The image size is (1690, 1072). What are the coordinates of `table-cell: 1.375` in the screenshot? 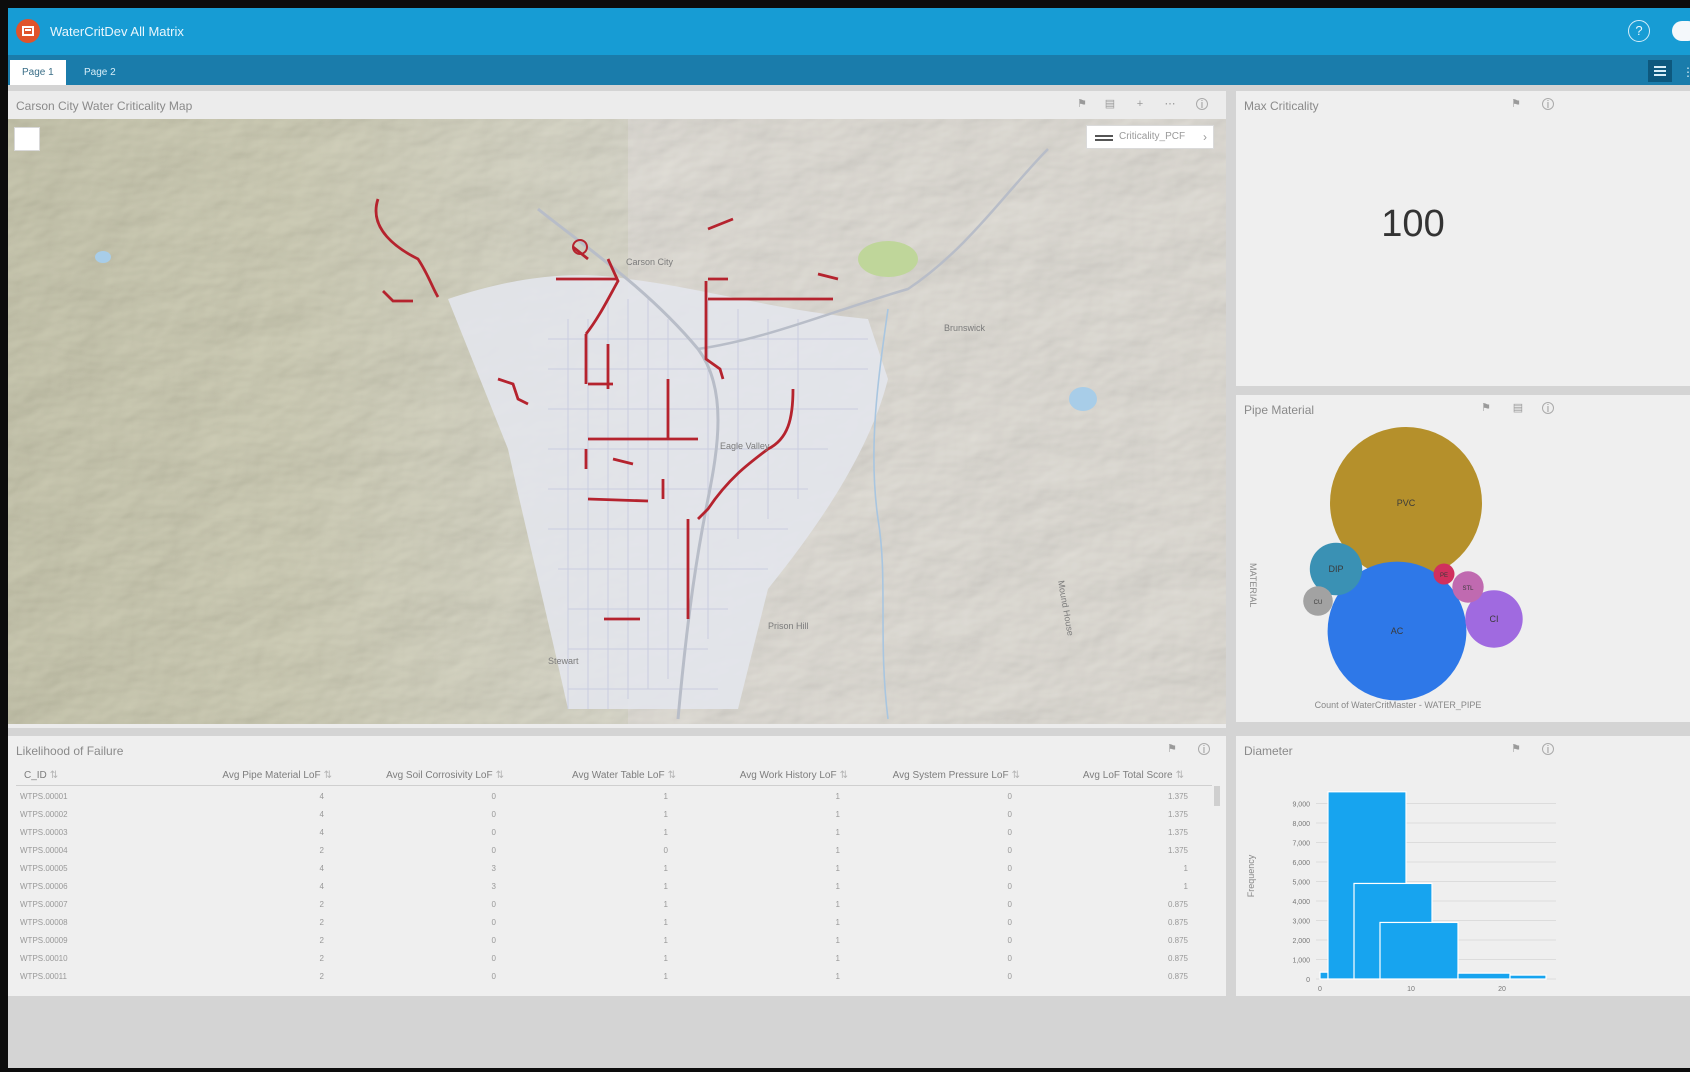 It's located at (1177, 796).